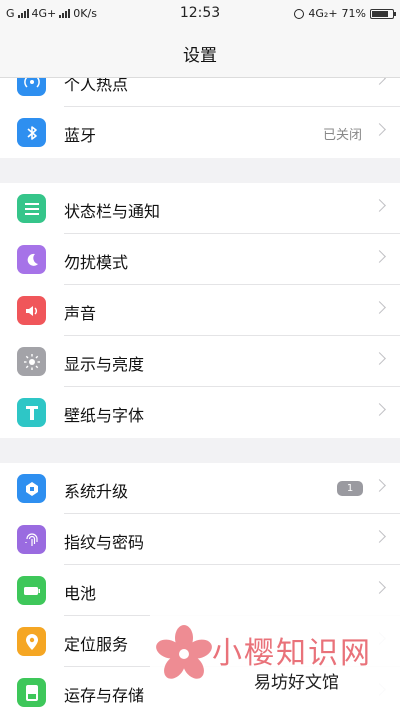 The height and width of the screenshot is (710, 400). What do you see at coordinates (31, 208) in the screenshot?
I see `list-icon` at bounding box center [31, 208].